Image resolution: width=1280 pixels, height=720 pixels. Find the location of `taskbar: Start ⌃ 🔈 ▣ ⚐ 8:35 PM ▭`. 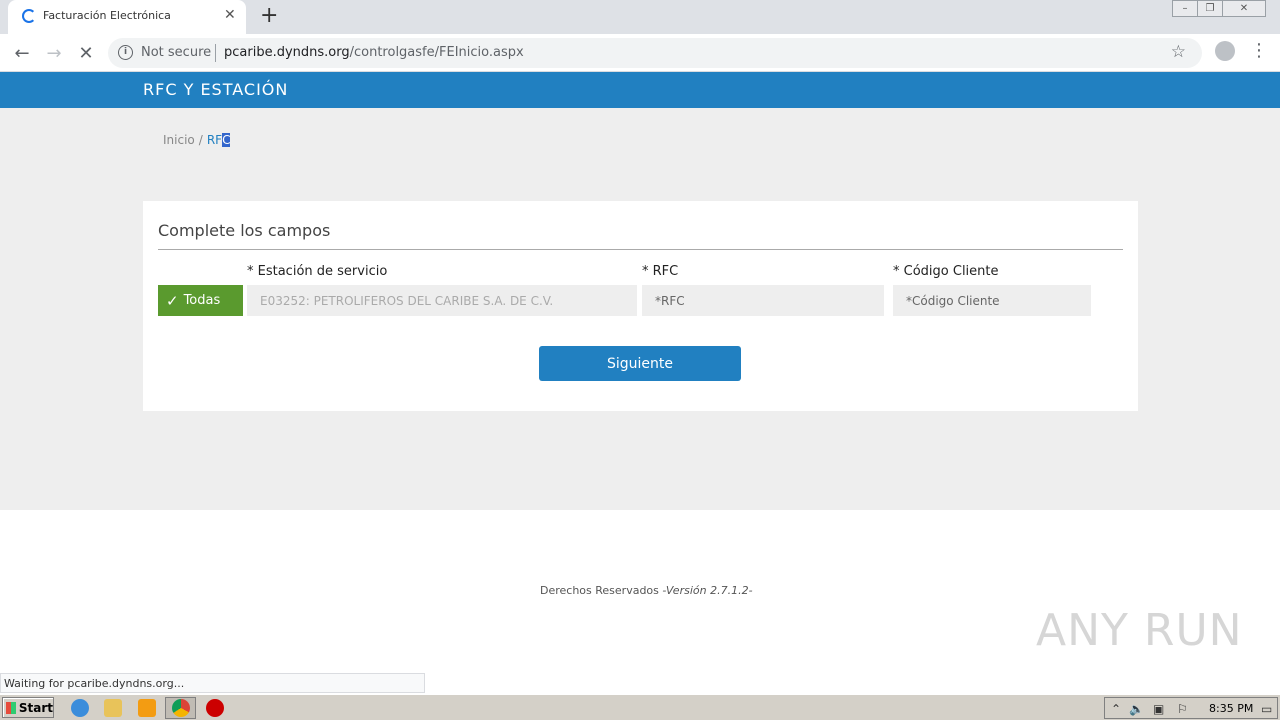

taskbar: Start ⌃ 🔈 ▣ ⚐ 8:35 PM ▭ is located at coordinates (640, 707).